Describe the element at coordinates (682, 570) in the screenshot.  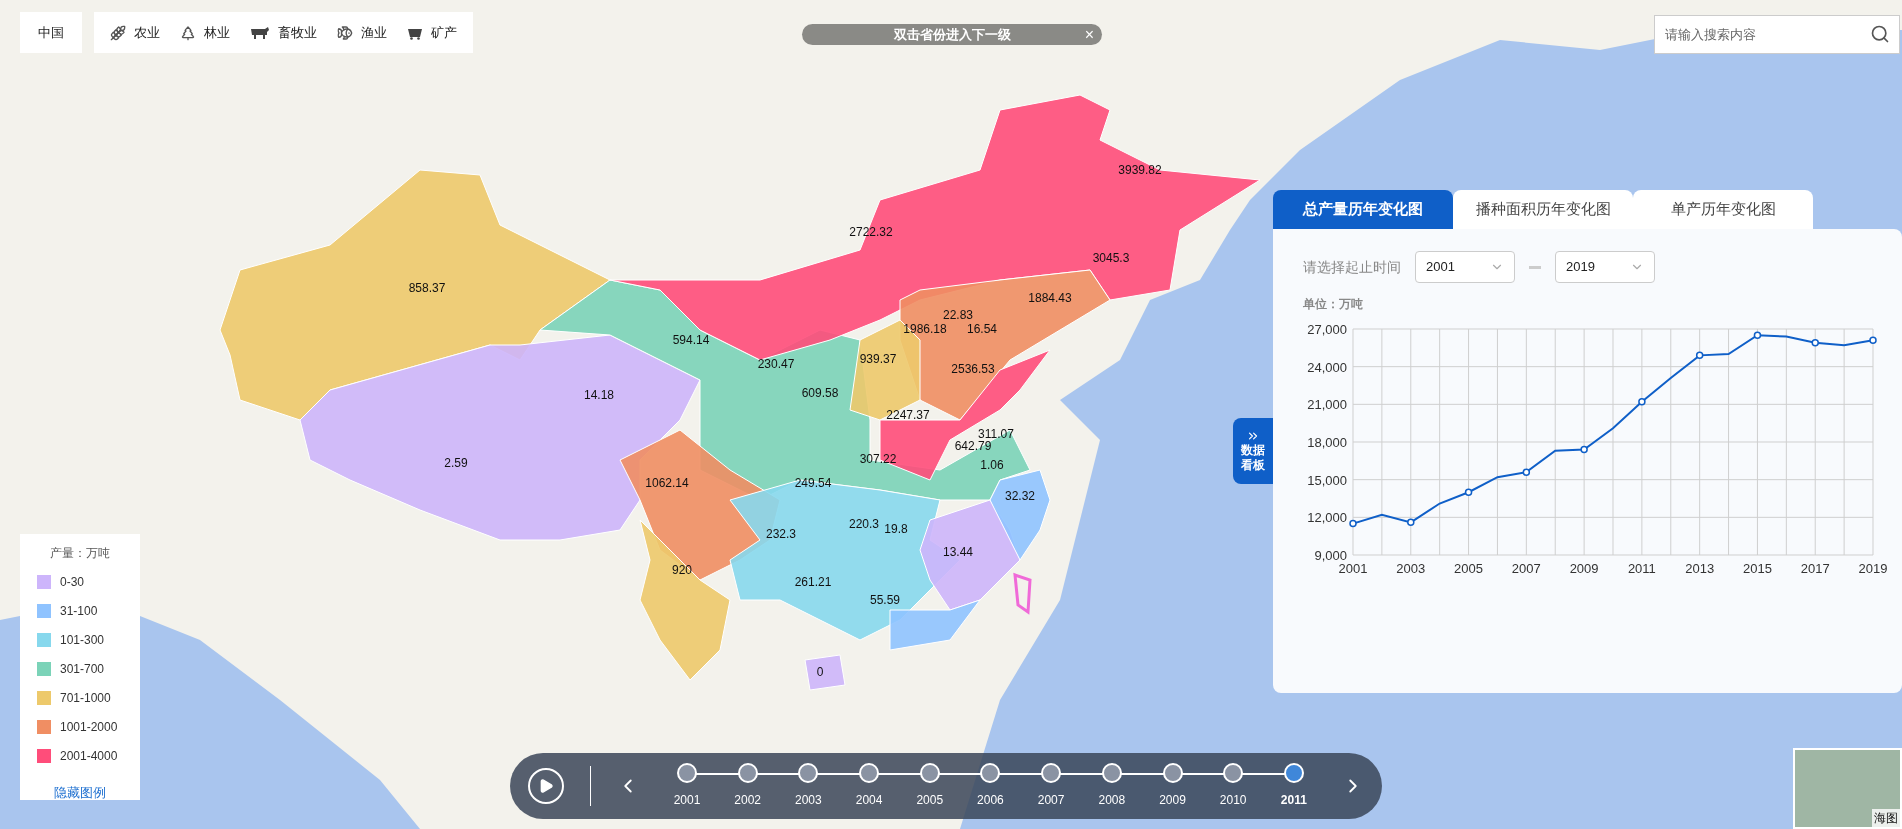
I see `province-value: 920` at that location.